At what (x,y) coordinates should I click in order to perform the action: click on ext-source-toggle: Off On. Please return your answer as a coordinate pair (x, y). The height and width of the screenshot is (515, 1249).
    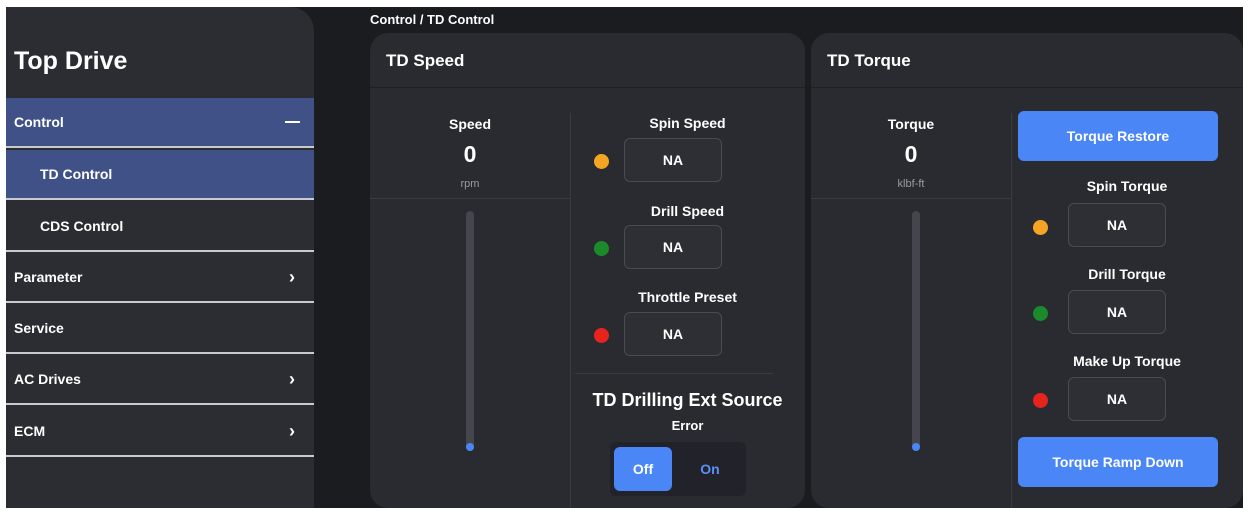
    Looking at the image, I should click on (678, 469).